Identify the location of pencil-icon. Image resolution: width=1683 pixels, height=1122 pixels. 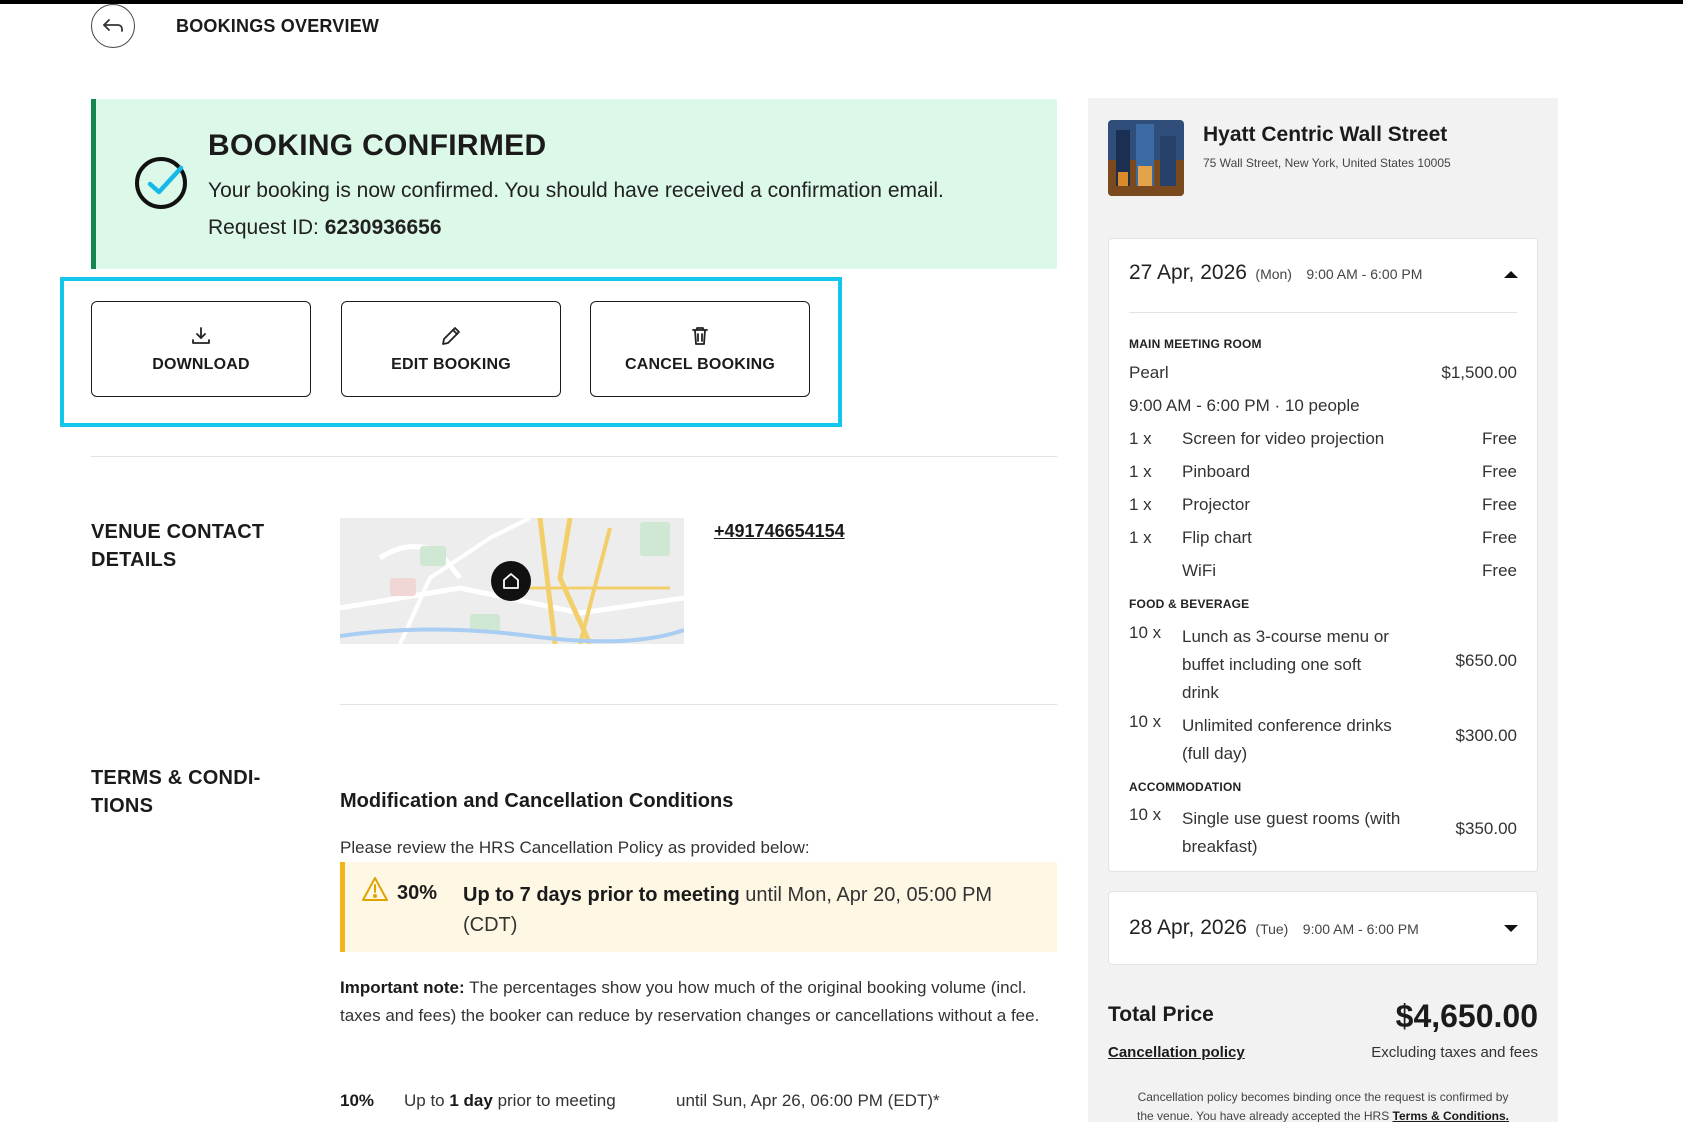
(451, 336).